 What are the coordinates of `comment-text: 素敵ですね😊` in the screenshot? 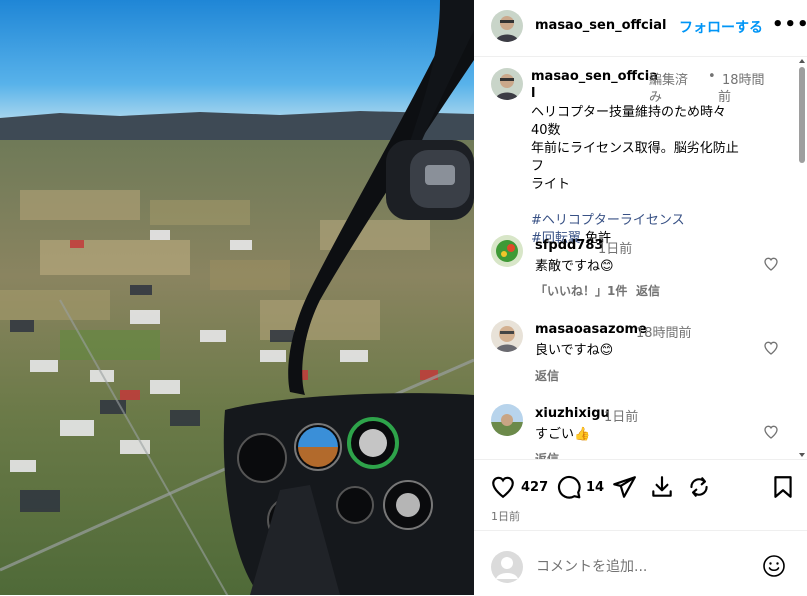 It's located at (574, 266).